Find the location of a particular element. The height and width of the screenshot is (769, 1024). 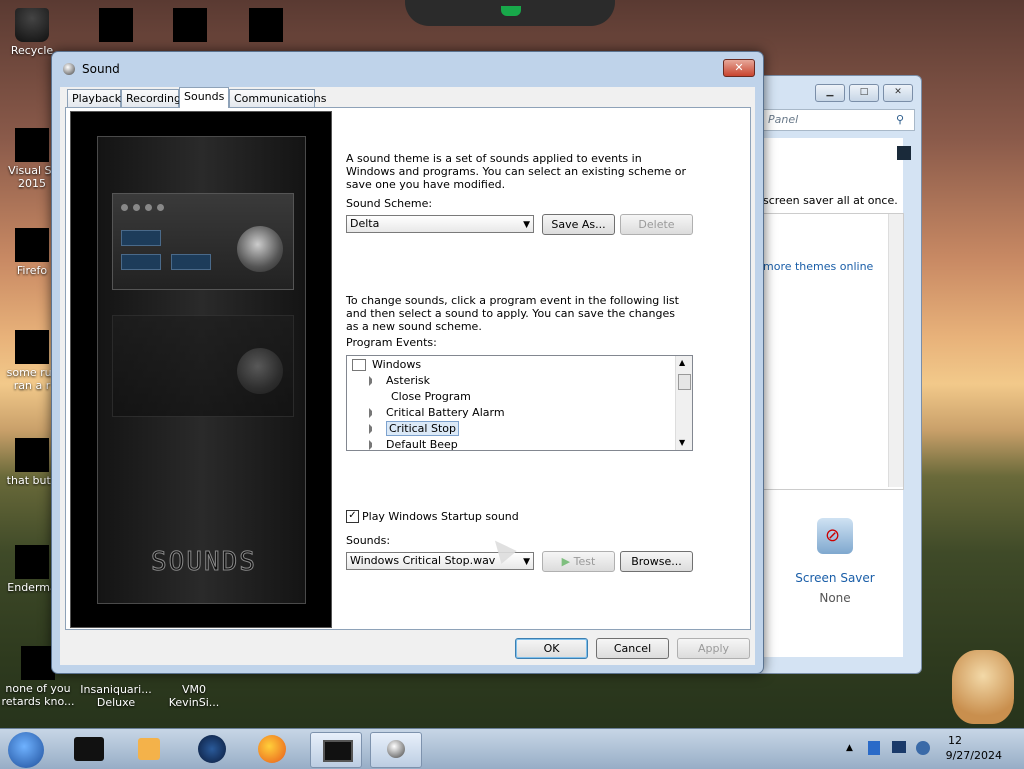

art-logo: SOUNDS is located at coordinates (204, 562).